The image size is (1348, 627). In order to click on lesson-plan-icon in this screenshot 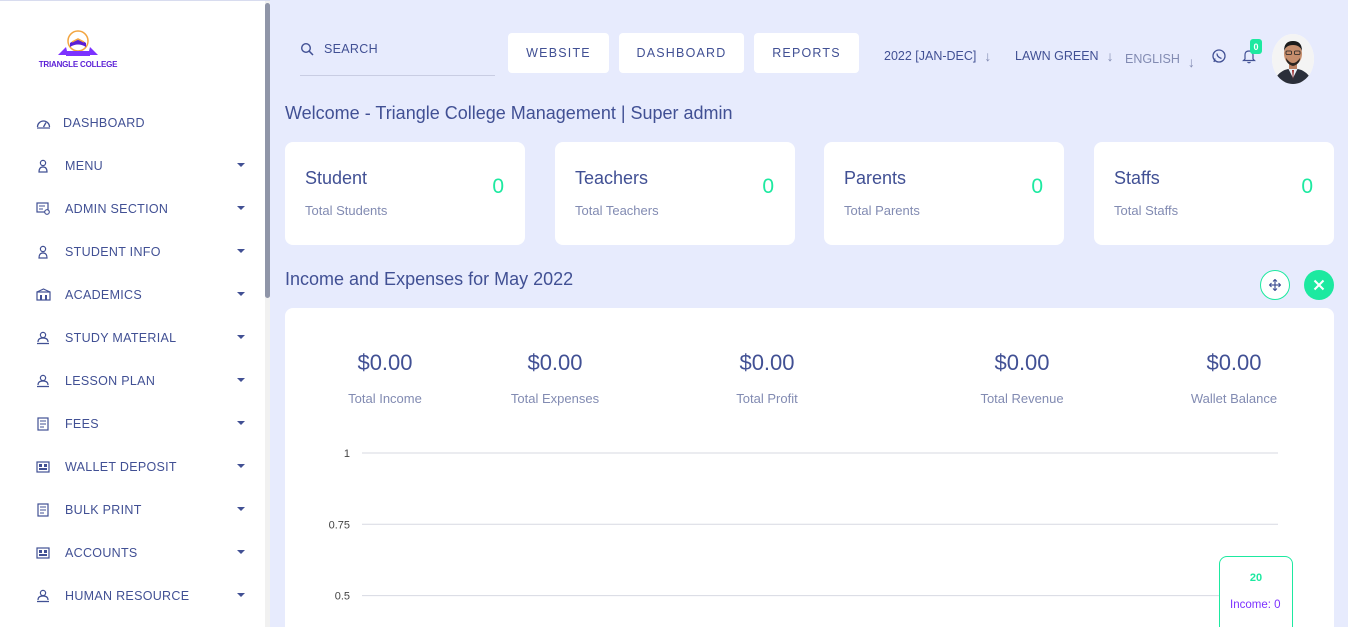, I will do `click(43, 381)`.